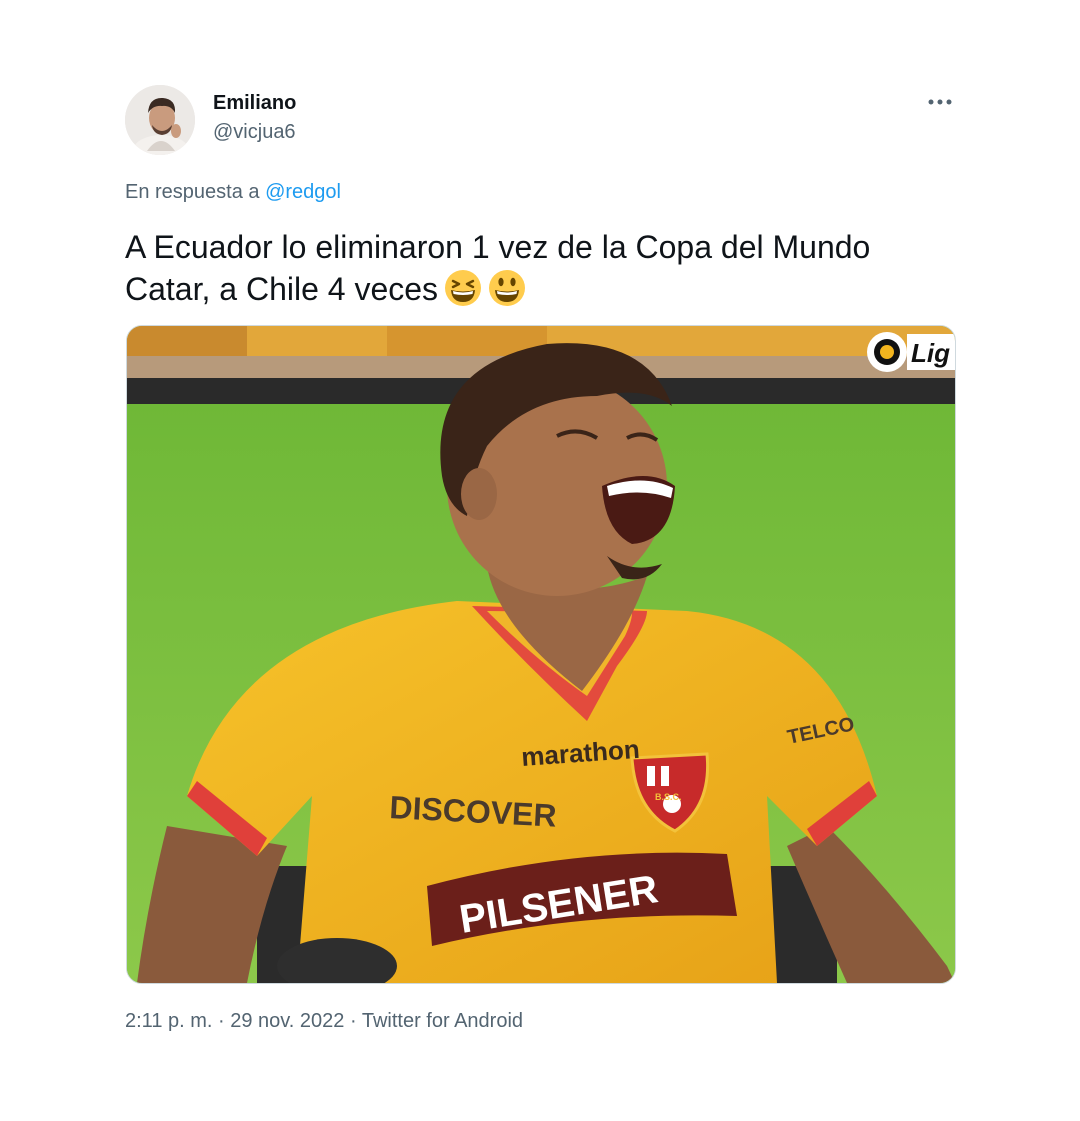 The image size is (1080, 1121). I want to click on author-avatar, so click(160, 120).